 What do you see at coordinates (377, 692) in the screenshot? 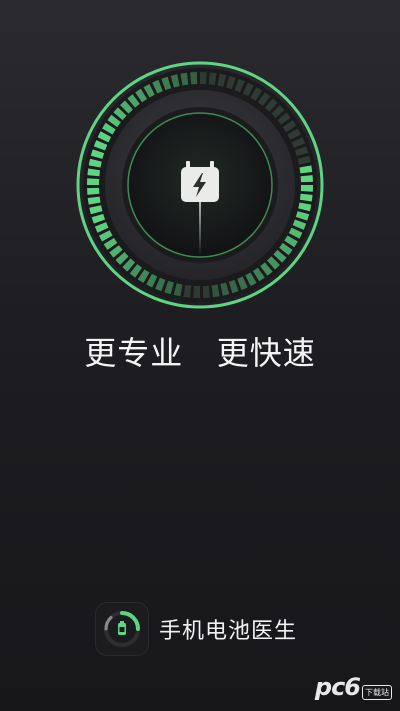
I see `watermark-sub-text: 下载站` at bounding box center [377, 692].